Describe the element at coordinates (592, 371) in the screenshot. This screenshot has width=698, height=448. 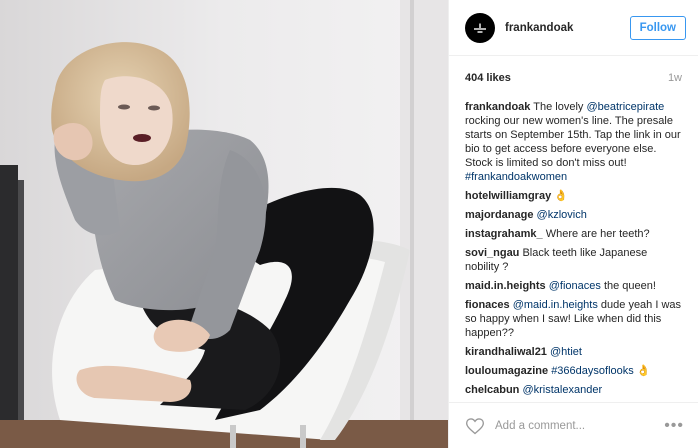
I see `comment-hashtag: #366daysoflooks` at that location.